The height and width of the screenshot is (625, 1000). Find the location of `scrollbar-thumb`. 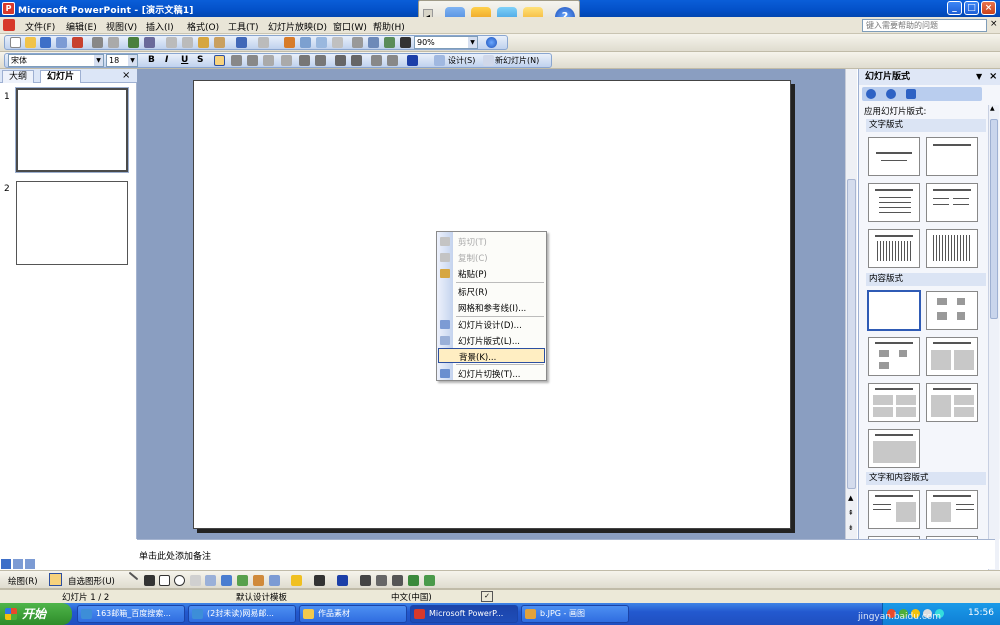

scrollbar-thumb is located at coordinates (994, 219).